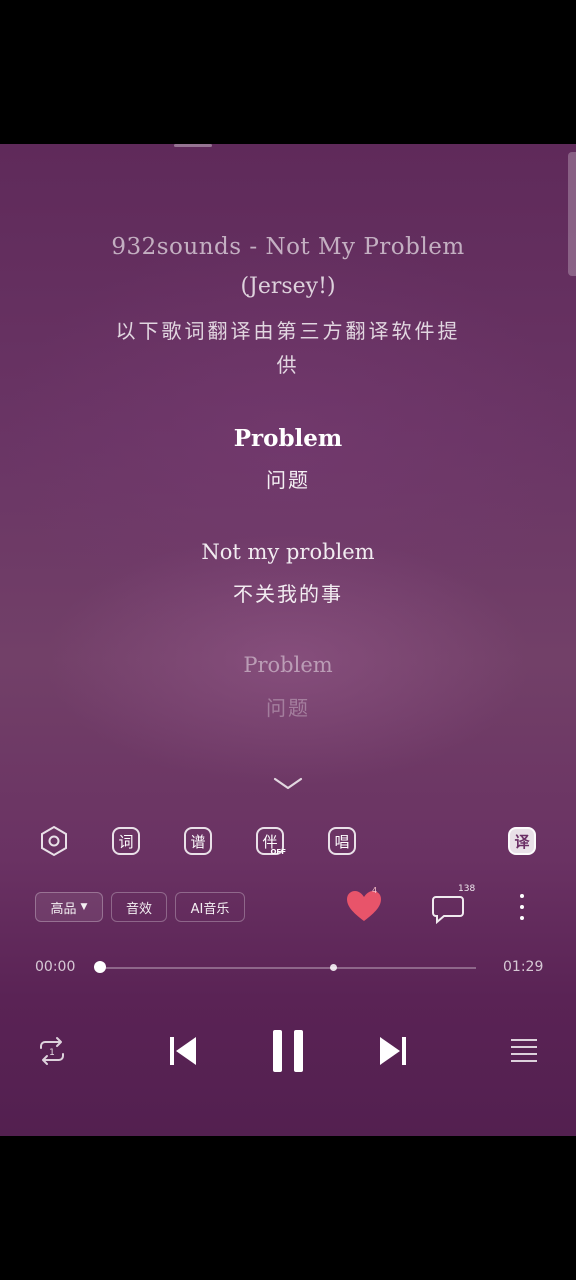  I want to click on translate-icon: 译, so click(522, 841).